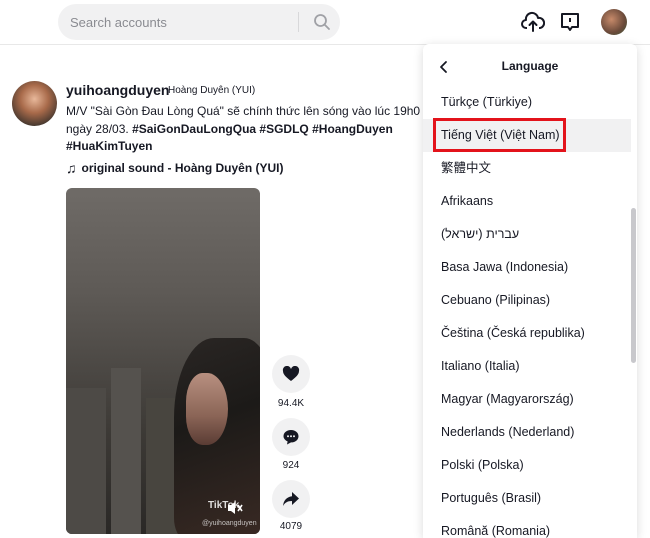  I want to click on search-bar, so click(199, 22).